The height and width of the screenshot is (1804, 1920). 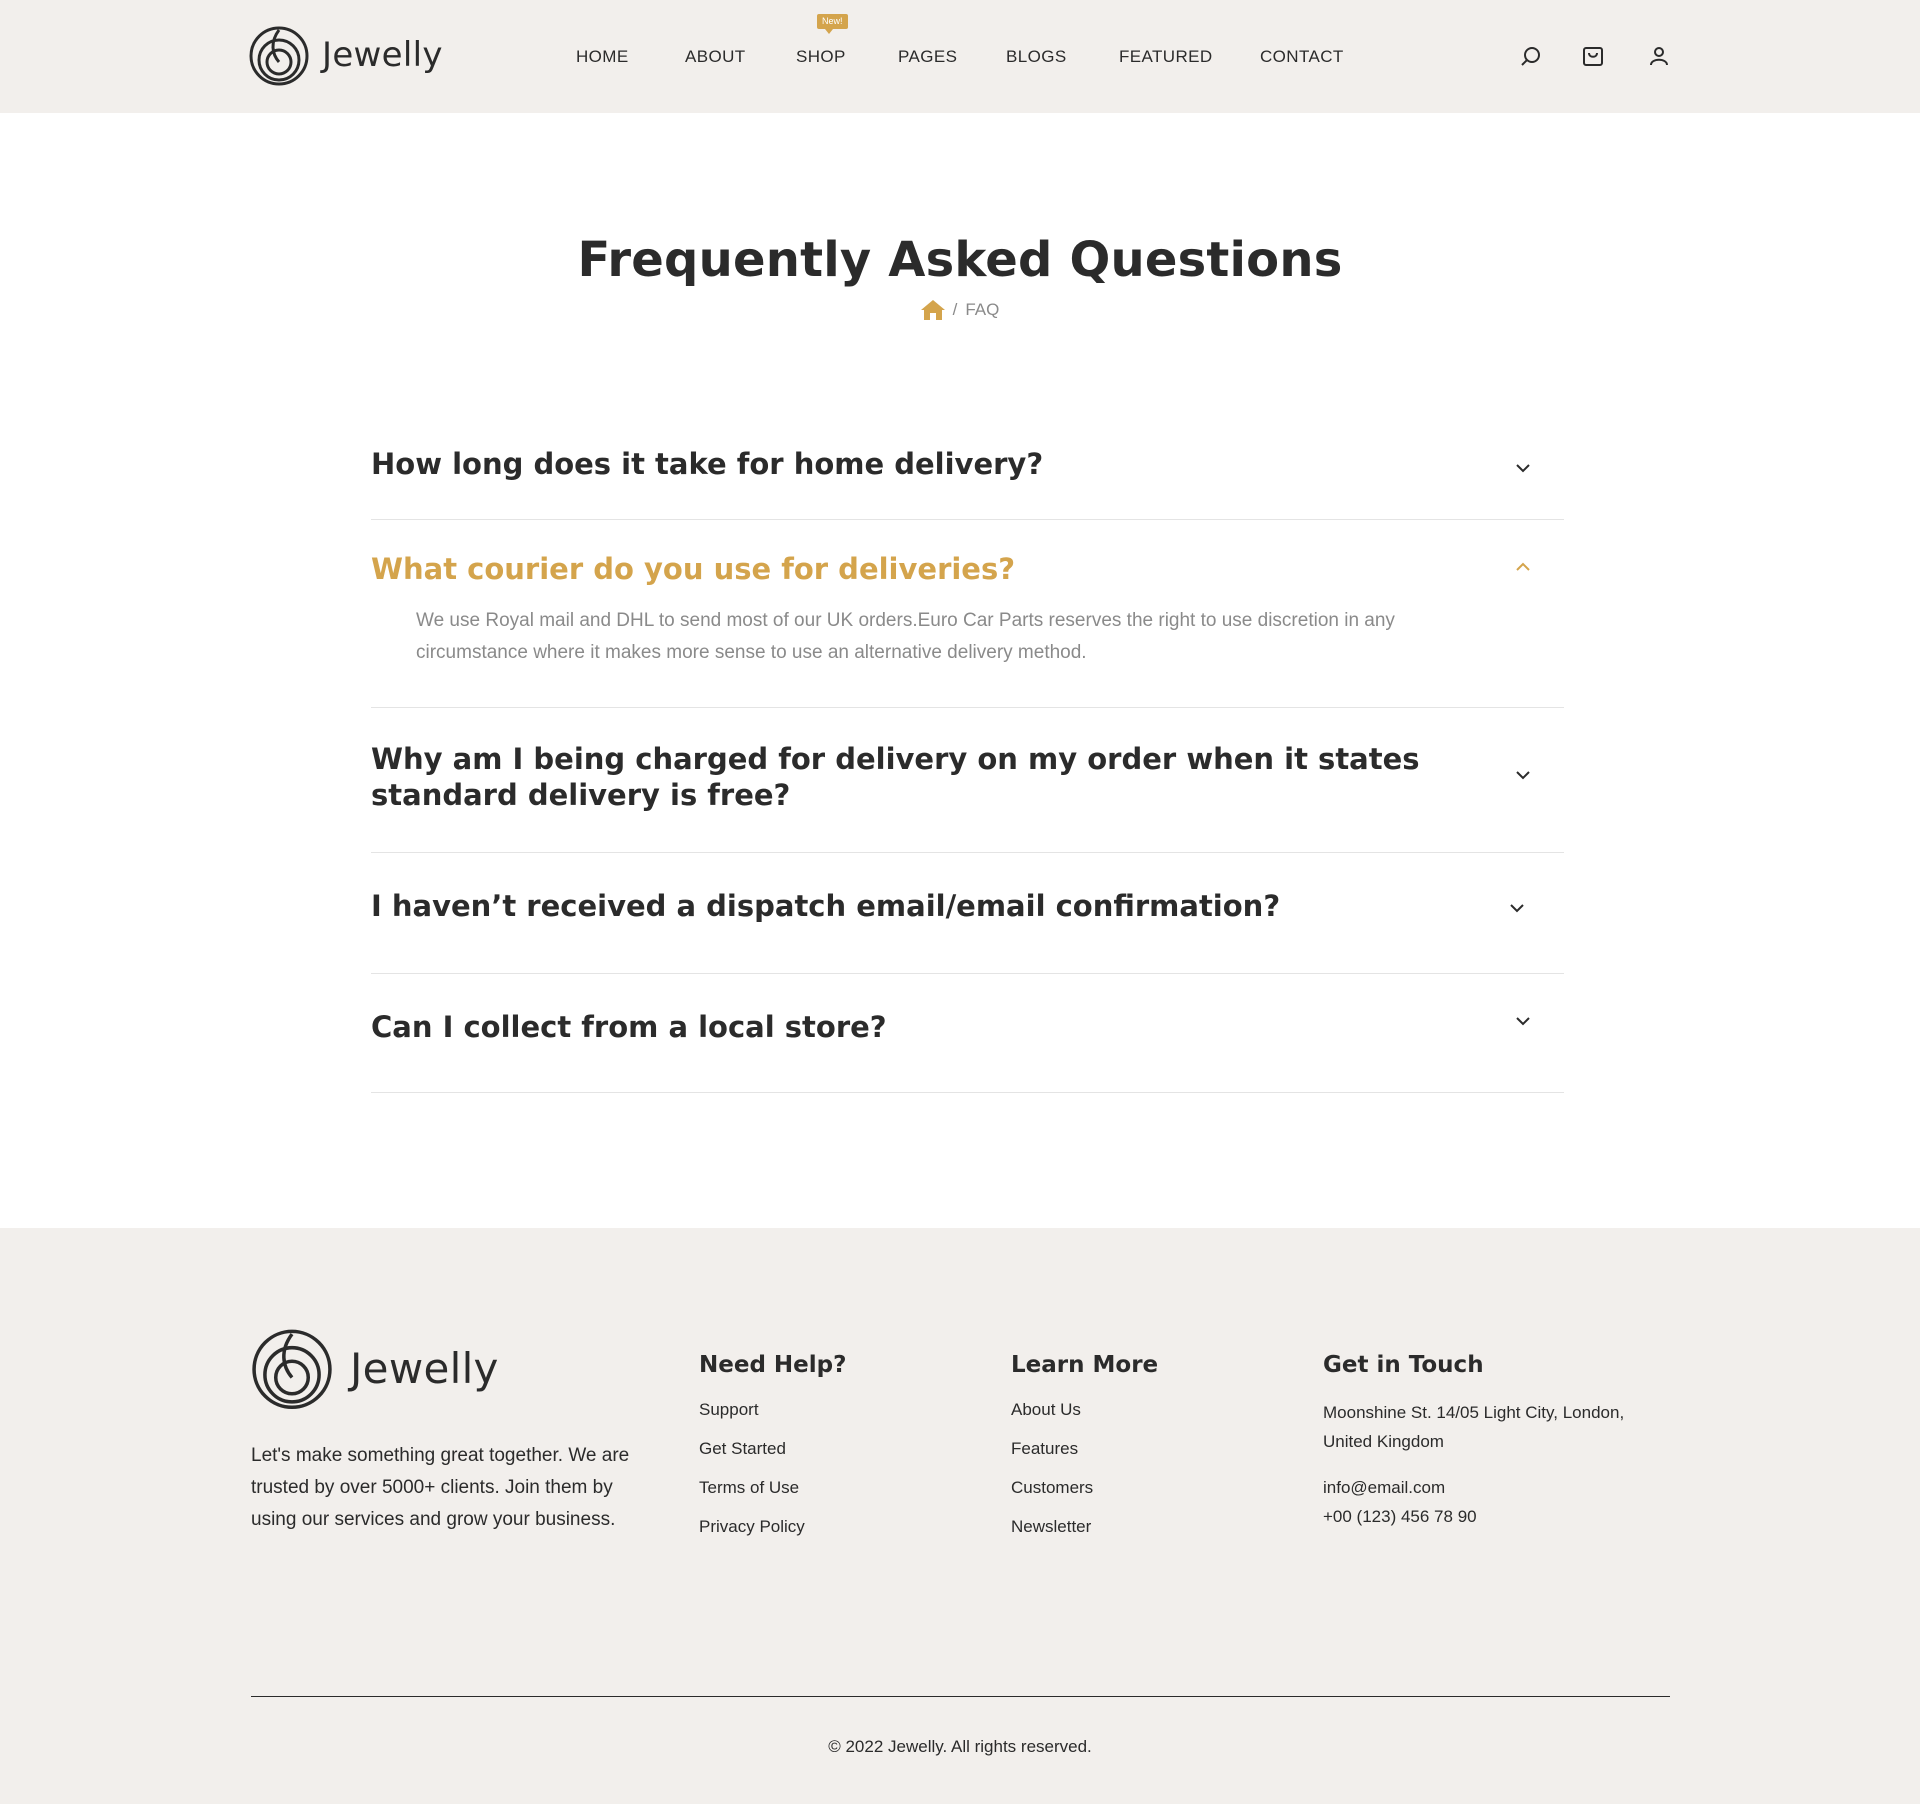 What do you see at coordinates (960, 1696) in the screenshot?
I see `footer-divider` at bounding box center [960, 1696].